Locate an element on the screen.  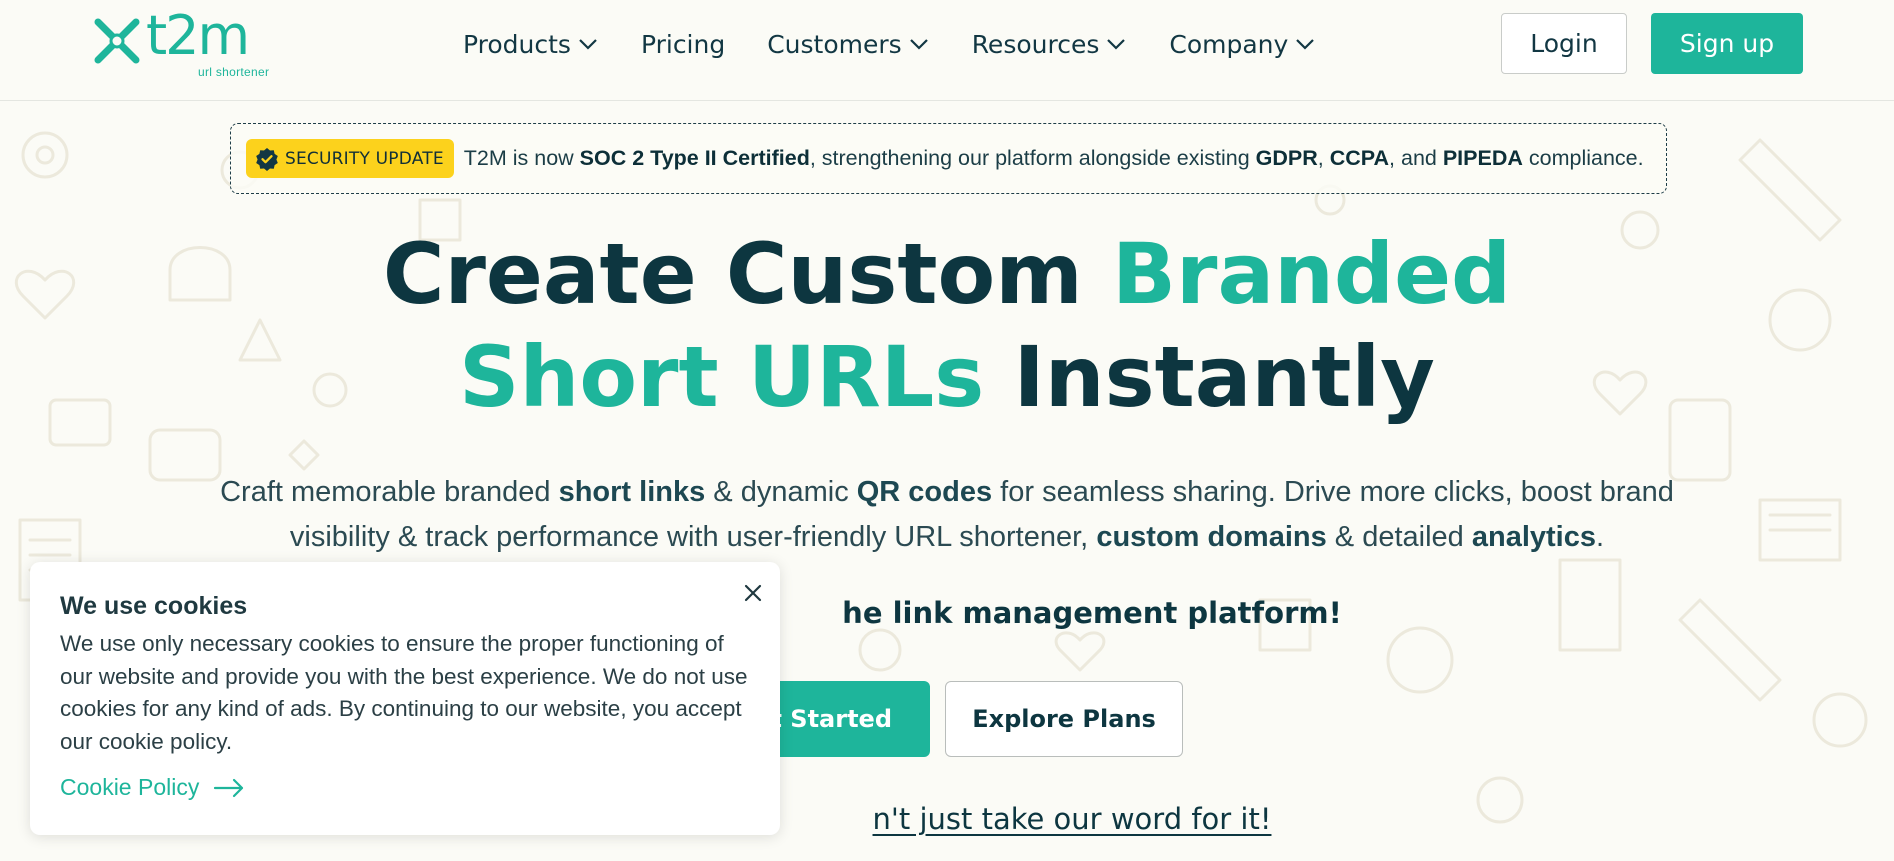
explore-plans-button: Explore Plans is located at coordinates (1064, 719).